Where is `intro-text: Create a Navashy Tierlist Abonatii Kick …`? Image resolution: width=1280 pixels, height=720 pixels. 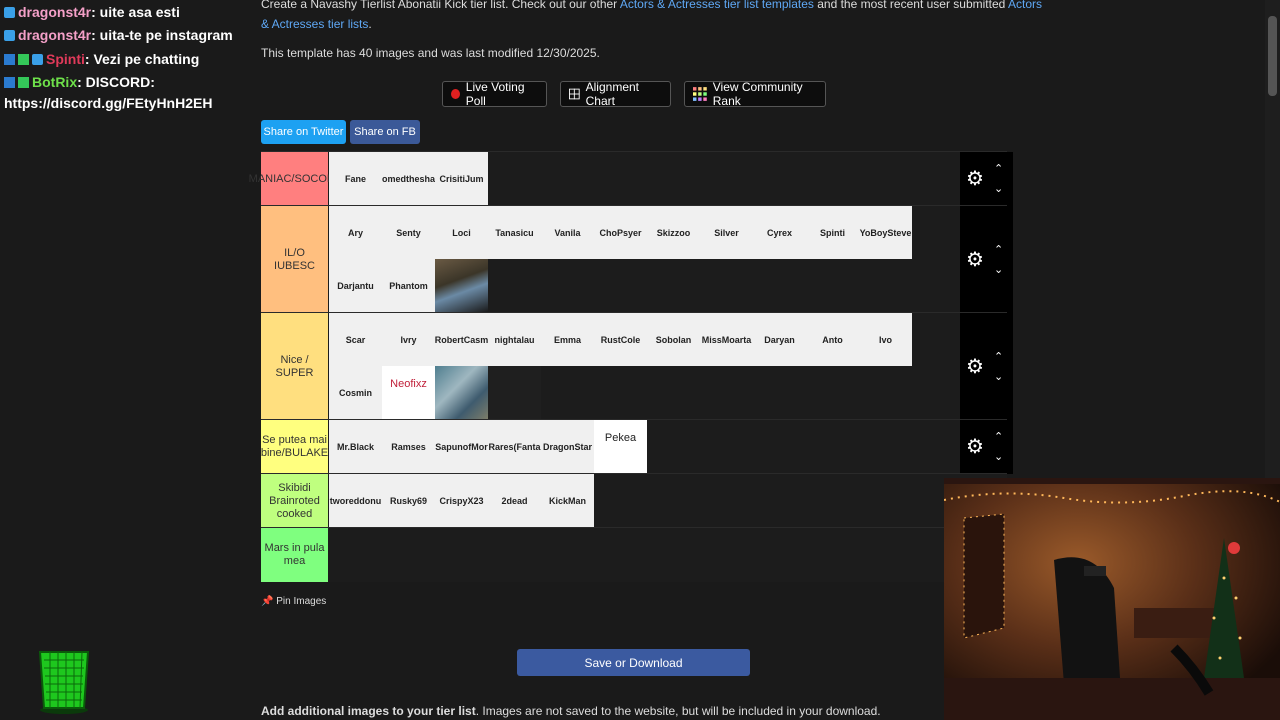 intro-text: Create a Navashy Tierlist Abonatii Kick … is located at coordinates (651, 17).